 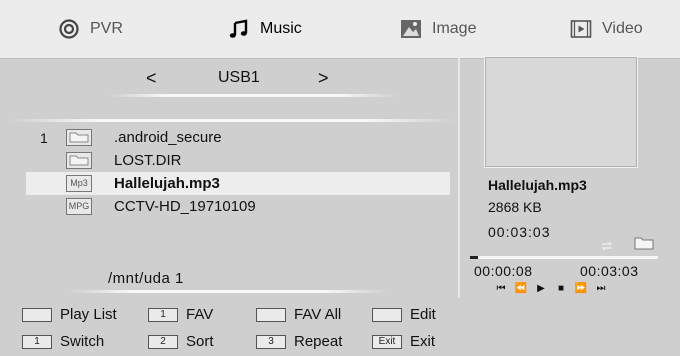 What do you see at coordinates (281, 28) in the screenshot?
I see `tab-label: Music` at bounding box center [281, 28].